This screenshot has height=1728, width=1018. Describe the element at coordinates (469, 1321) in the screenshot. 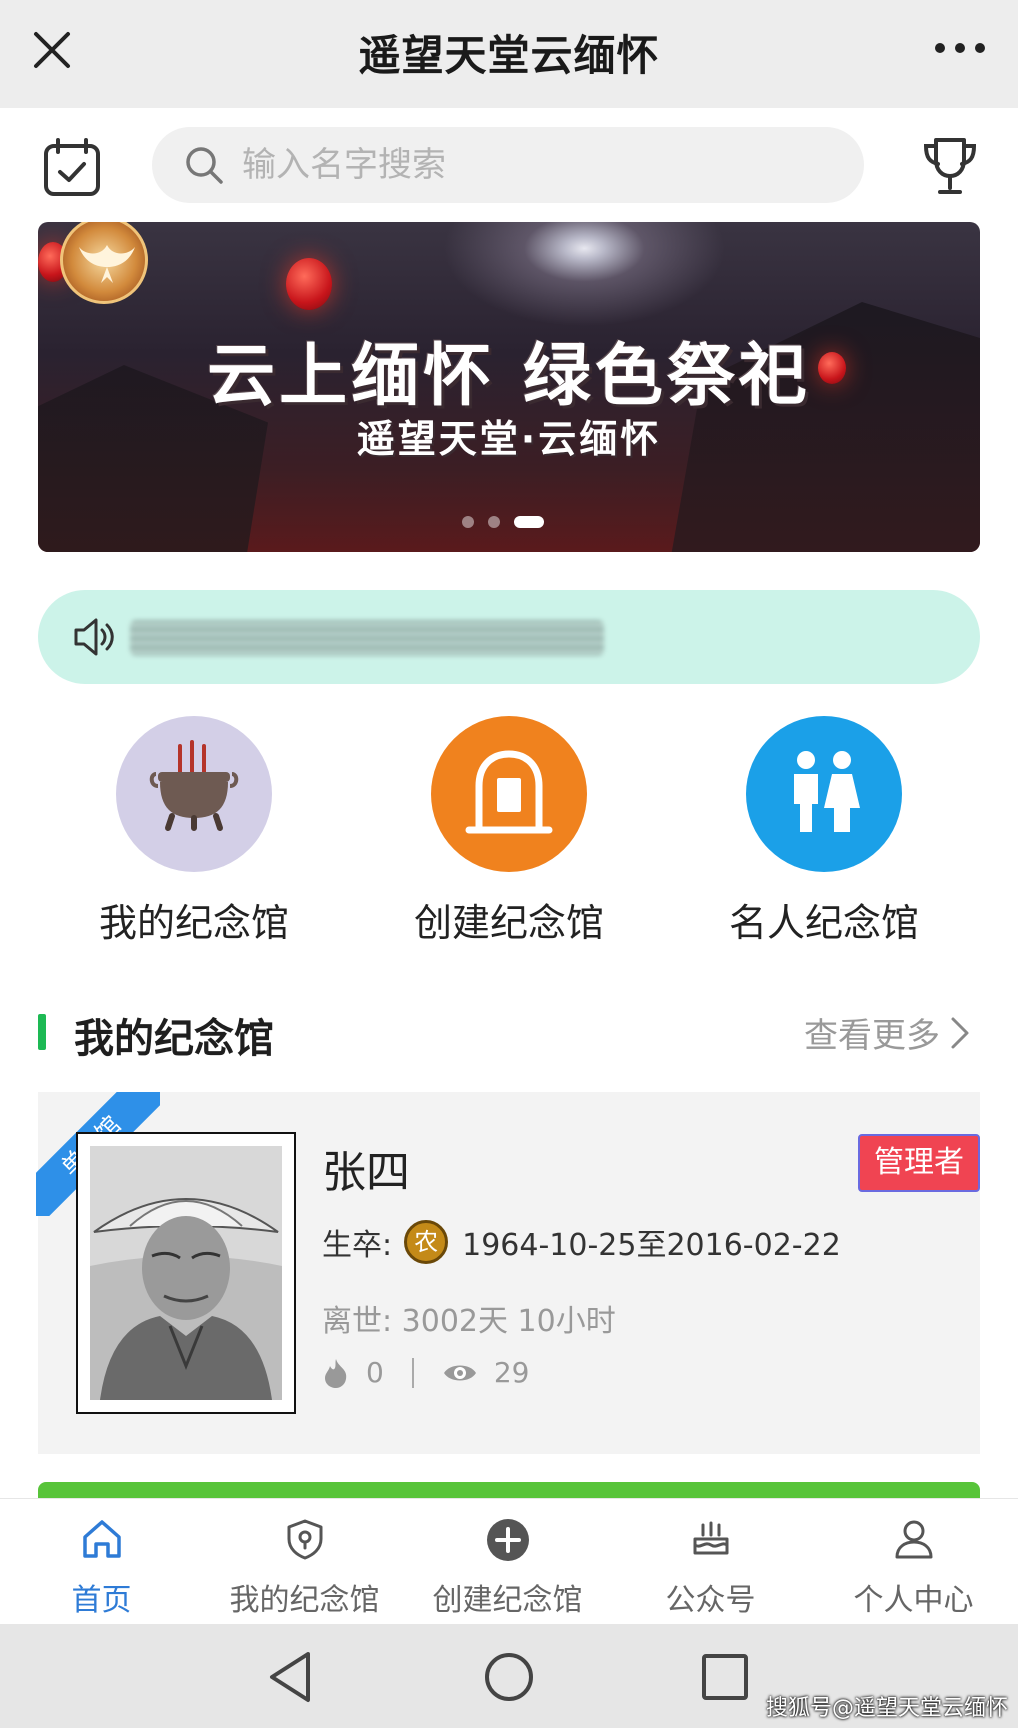

I see `time-passed: 离世: 3002天 10小时` at that location.